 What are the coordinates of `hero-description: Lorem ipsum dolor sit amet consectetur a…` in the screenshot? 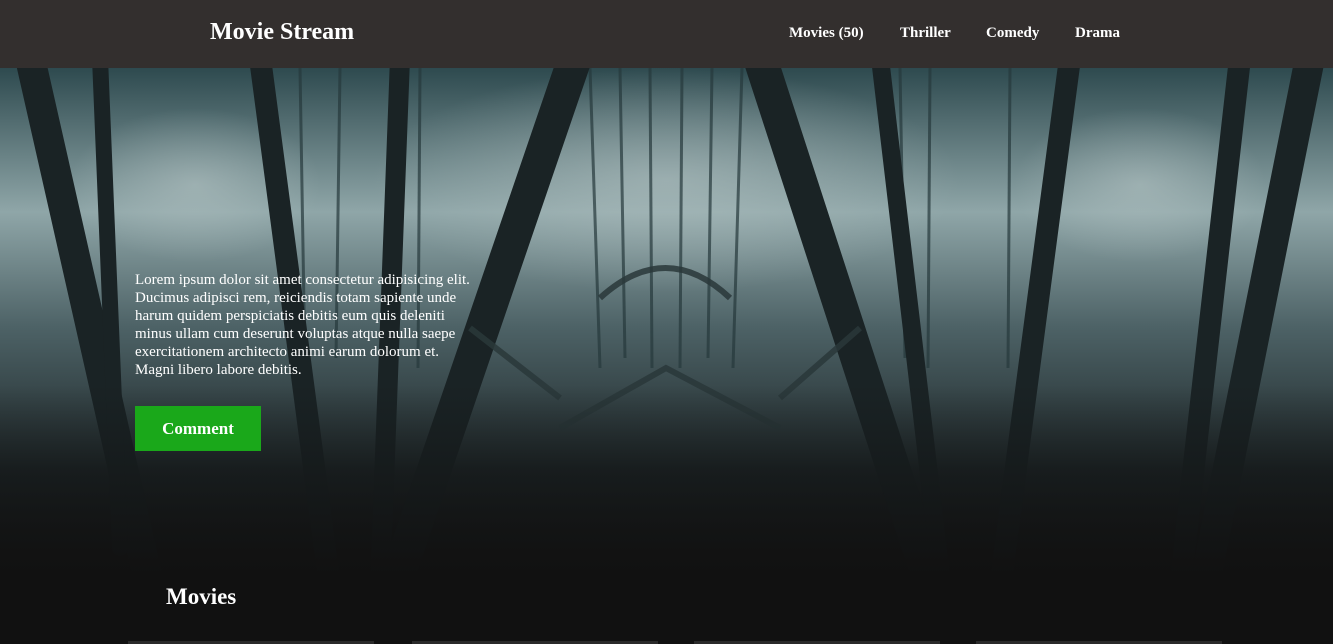 It's located at (302, 325).